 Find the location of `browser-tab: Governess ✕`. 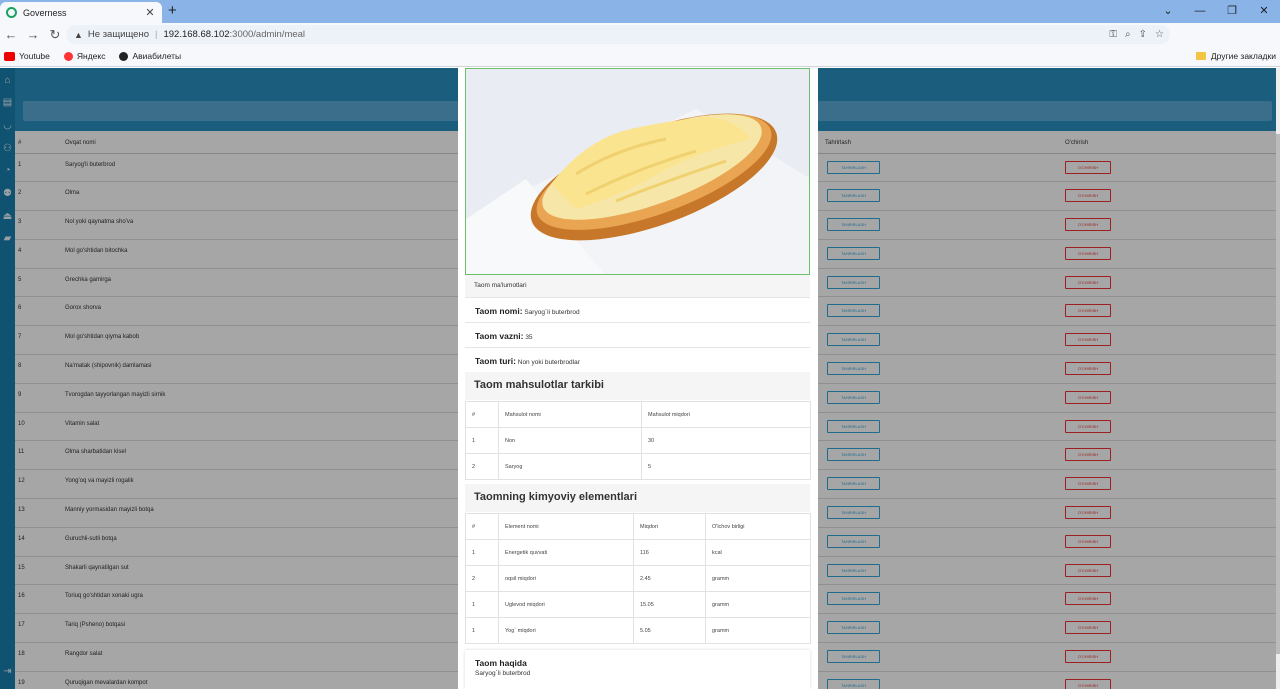

browser-tab: Governess ✕ is located at coordinates (81, 12).